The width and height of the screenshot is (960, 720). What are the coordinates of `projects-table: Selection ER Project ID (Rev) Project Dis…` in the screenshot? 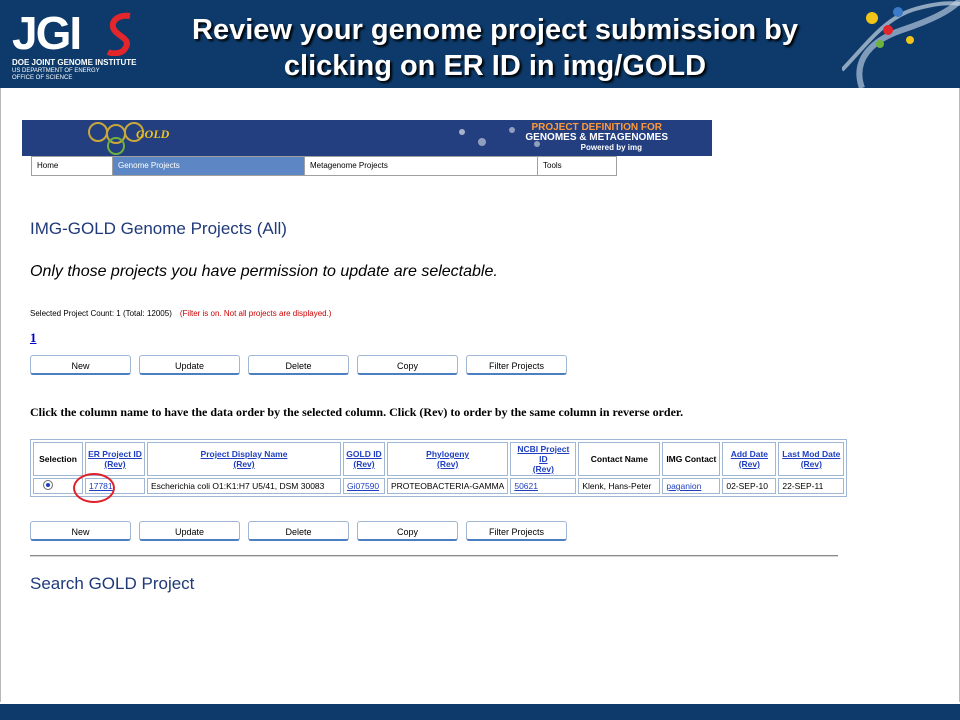 It's located at (439, 468).